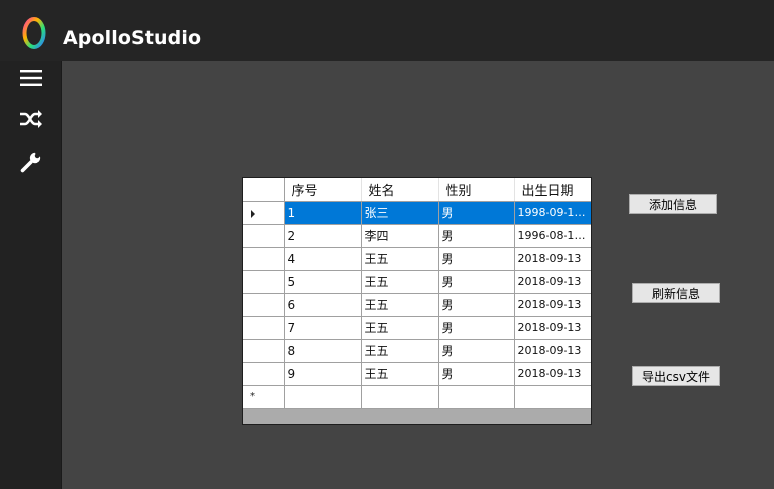 The height and width of the screenshot is (489, 774). Describe the element at coordinates (400, 213) in the screenshot. I see `cell-name: 张三` at that location.